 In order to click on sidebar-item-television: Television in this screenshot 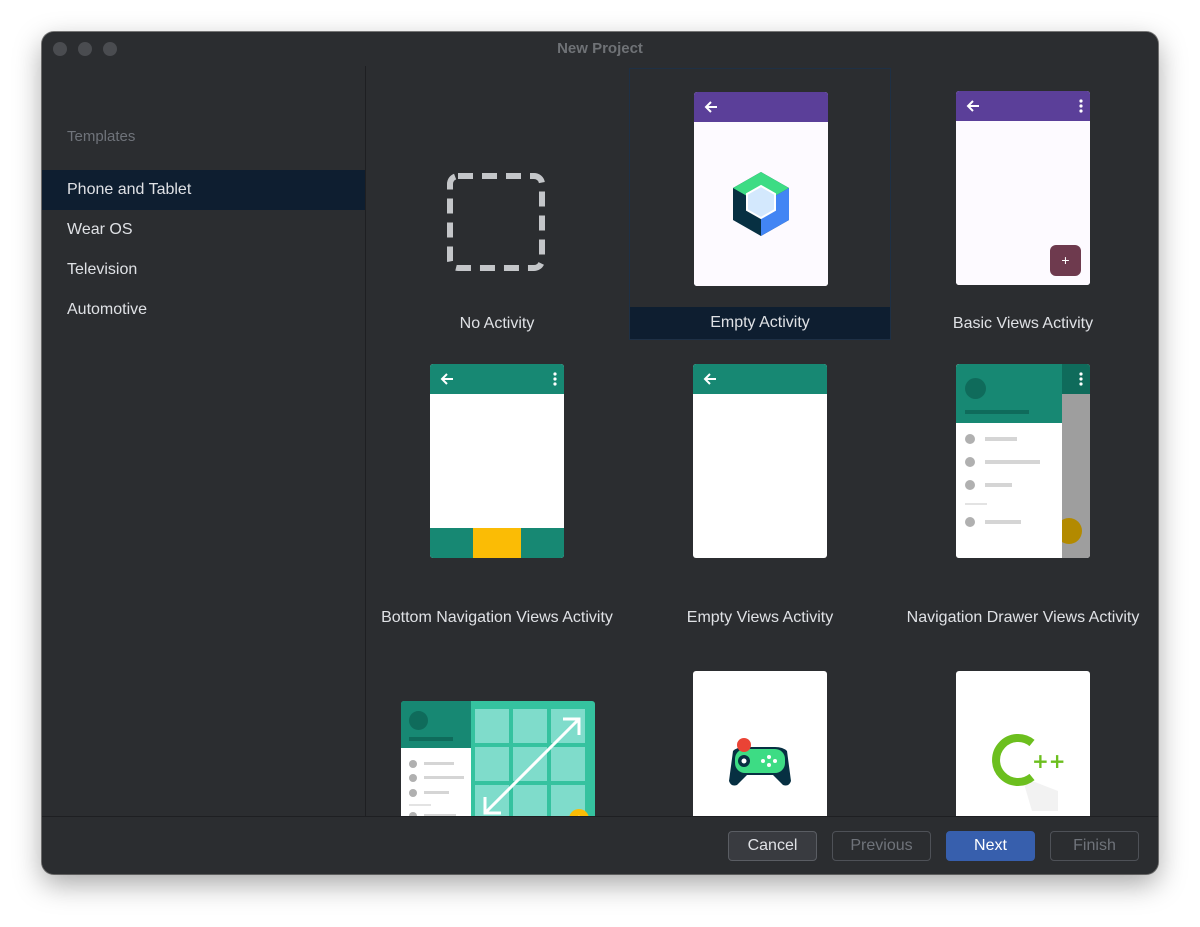, I will do `click(203, 270)`.